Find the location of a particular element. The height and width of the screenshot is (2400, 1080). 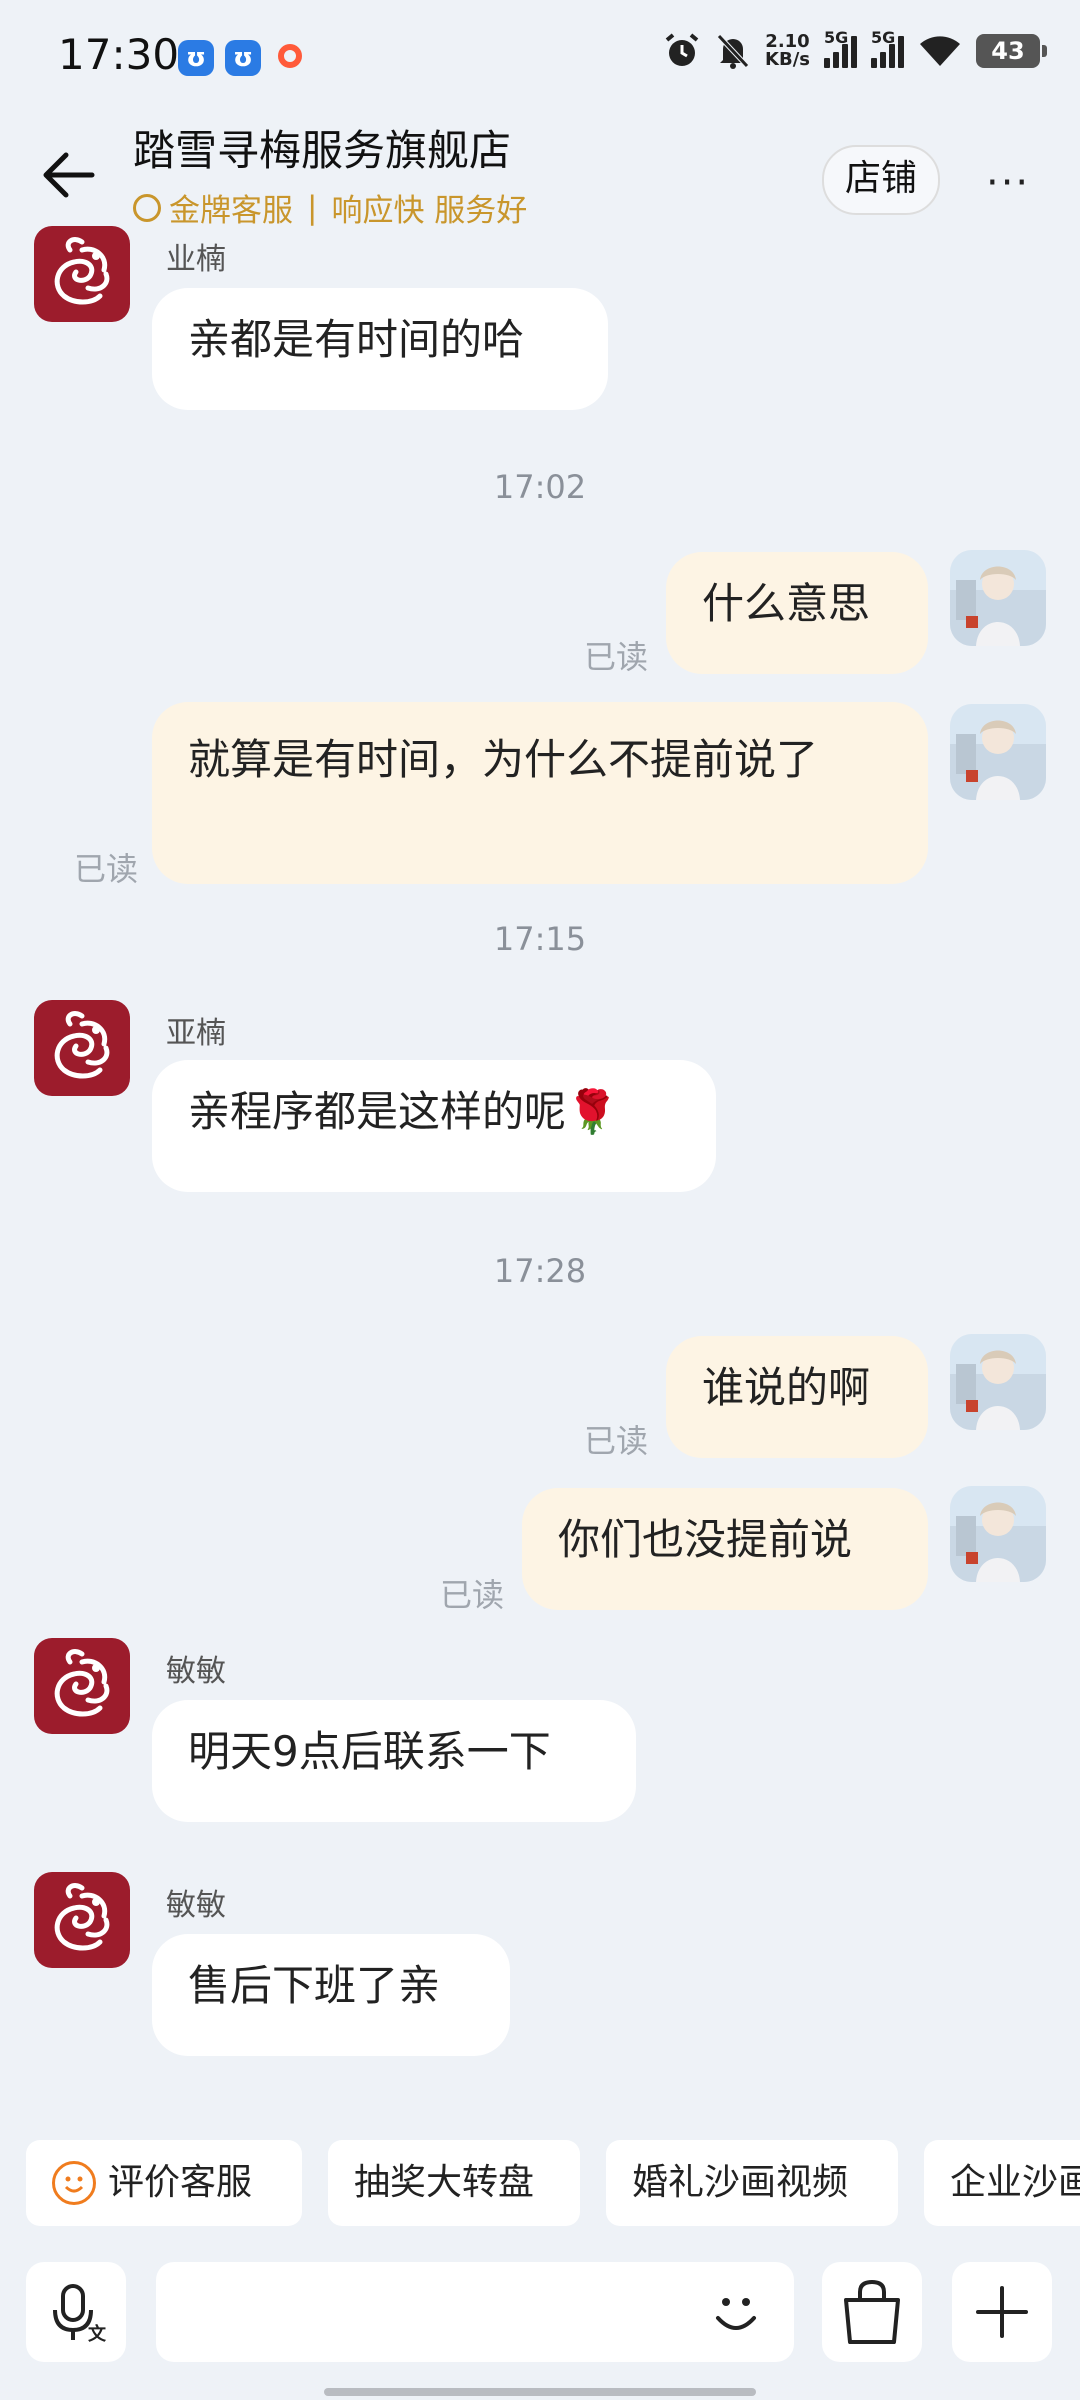

timestamp: 17:02 is located at coordinates (540, 487).